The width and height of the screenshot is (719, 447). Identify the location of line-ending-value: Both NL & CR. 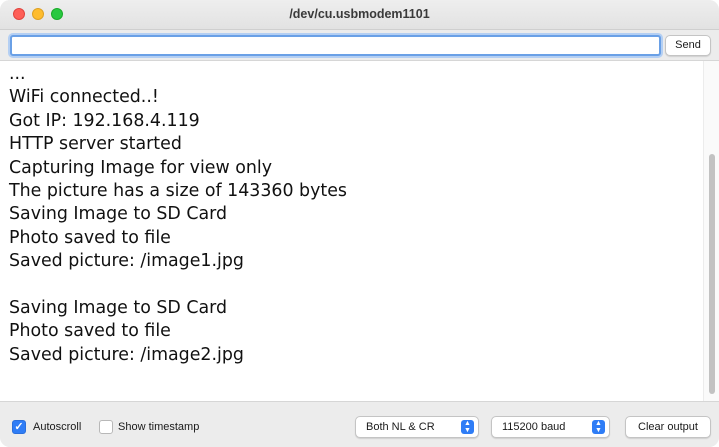
(400, 427).